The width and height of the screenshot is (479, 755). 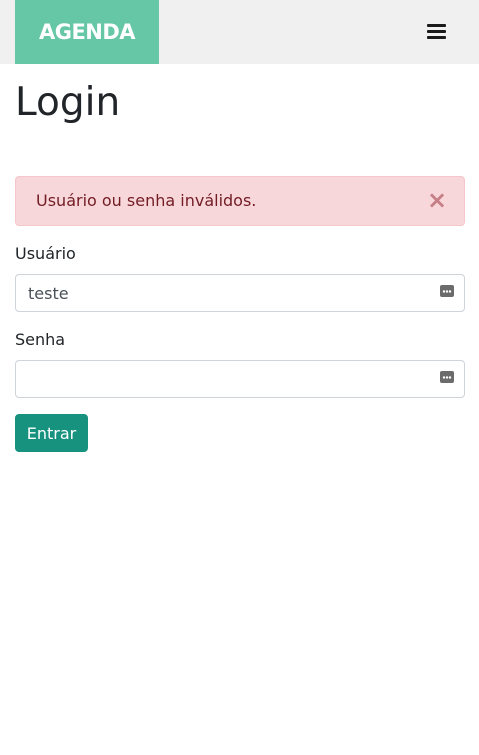 I want to click on username-input, so click(x=240, y=293).